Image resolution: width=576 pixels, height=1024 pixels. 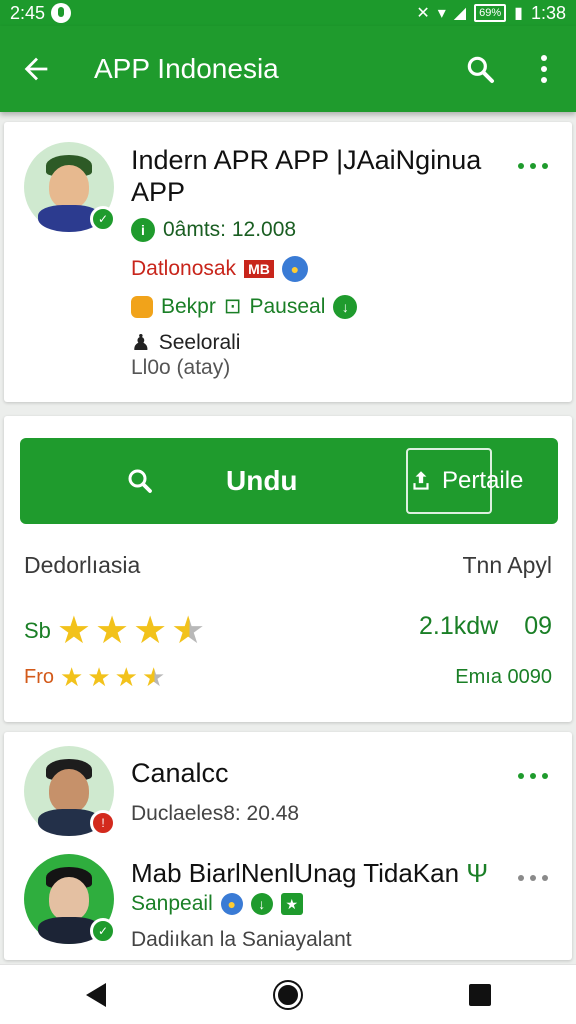 What do you see at coordinates (538, 626) in the screenshot?
I see `rating-score: 09` at bounding box center [538, 626].